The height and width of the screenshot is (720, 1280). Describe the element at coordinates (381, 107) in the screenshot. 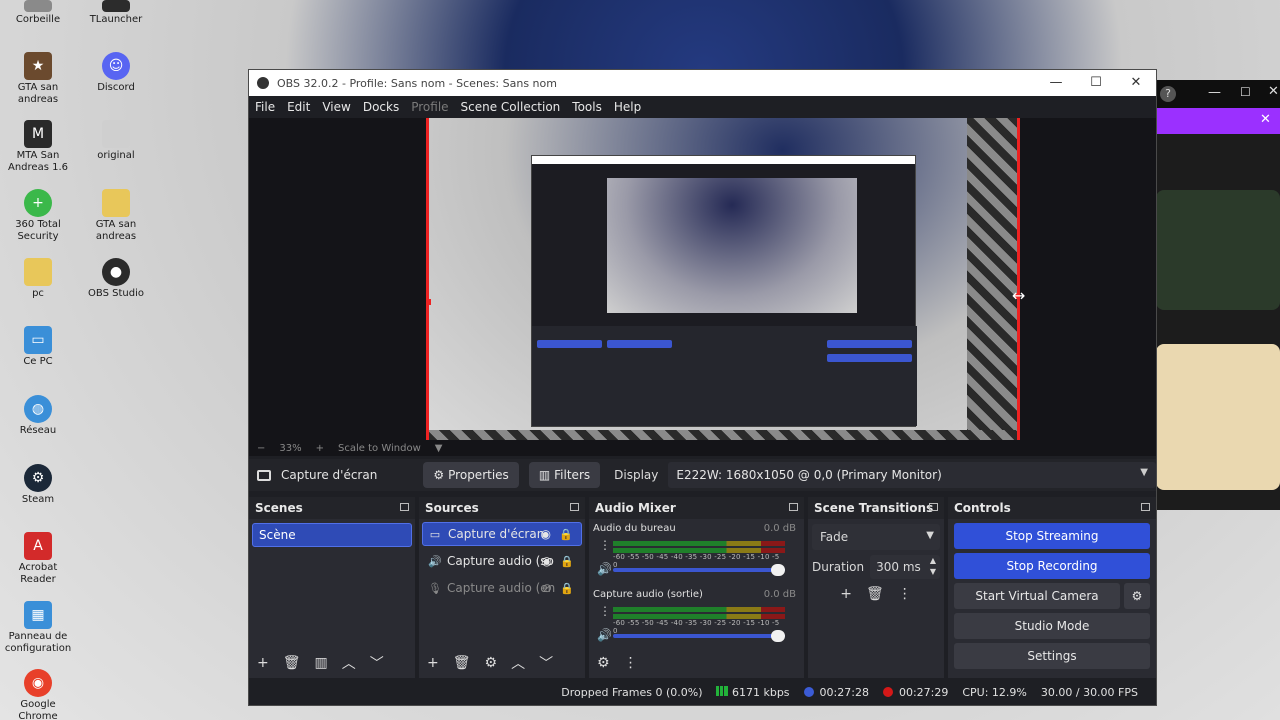

I see `menu-docks: Docks` at that location.